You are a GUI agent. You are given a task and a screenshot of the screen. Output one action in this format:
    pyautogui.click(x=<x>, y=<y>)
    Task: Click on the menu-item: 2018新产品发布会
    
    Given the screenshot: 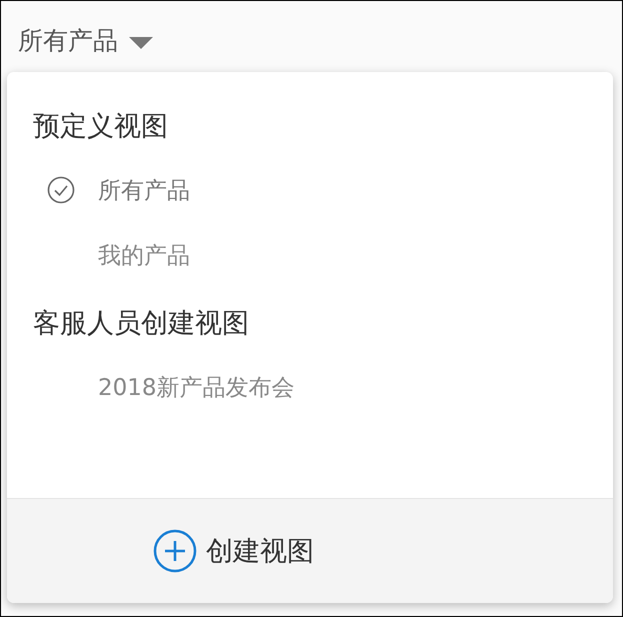 What is the action you would take?
    pyautogui.click(x=310, y=387)
    